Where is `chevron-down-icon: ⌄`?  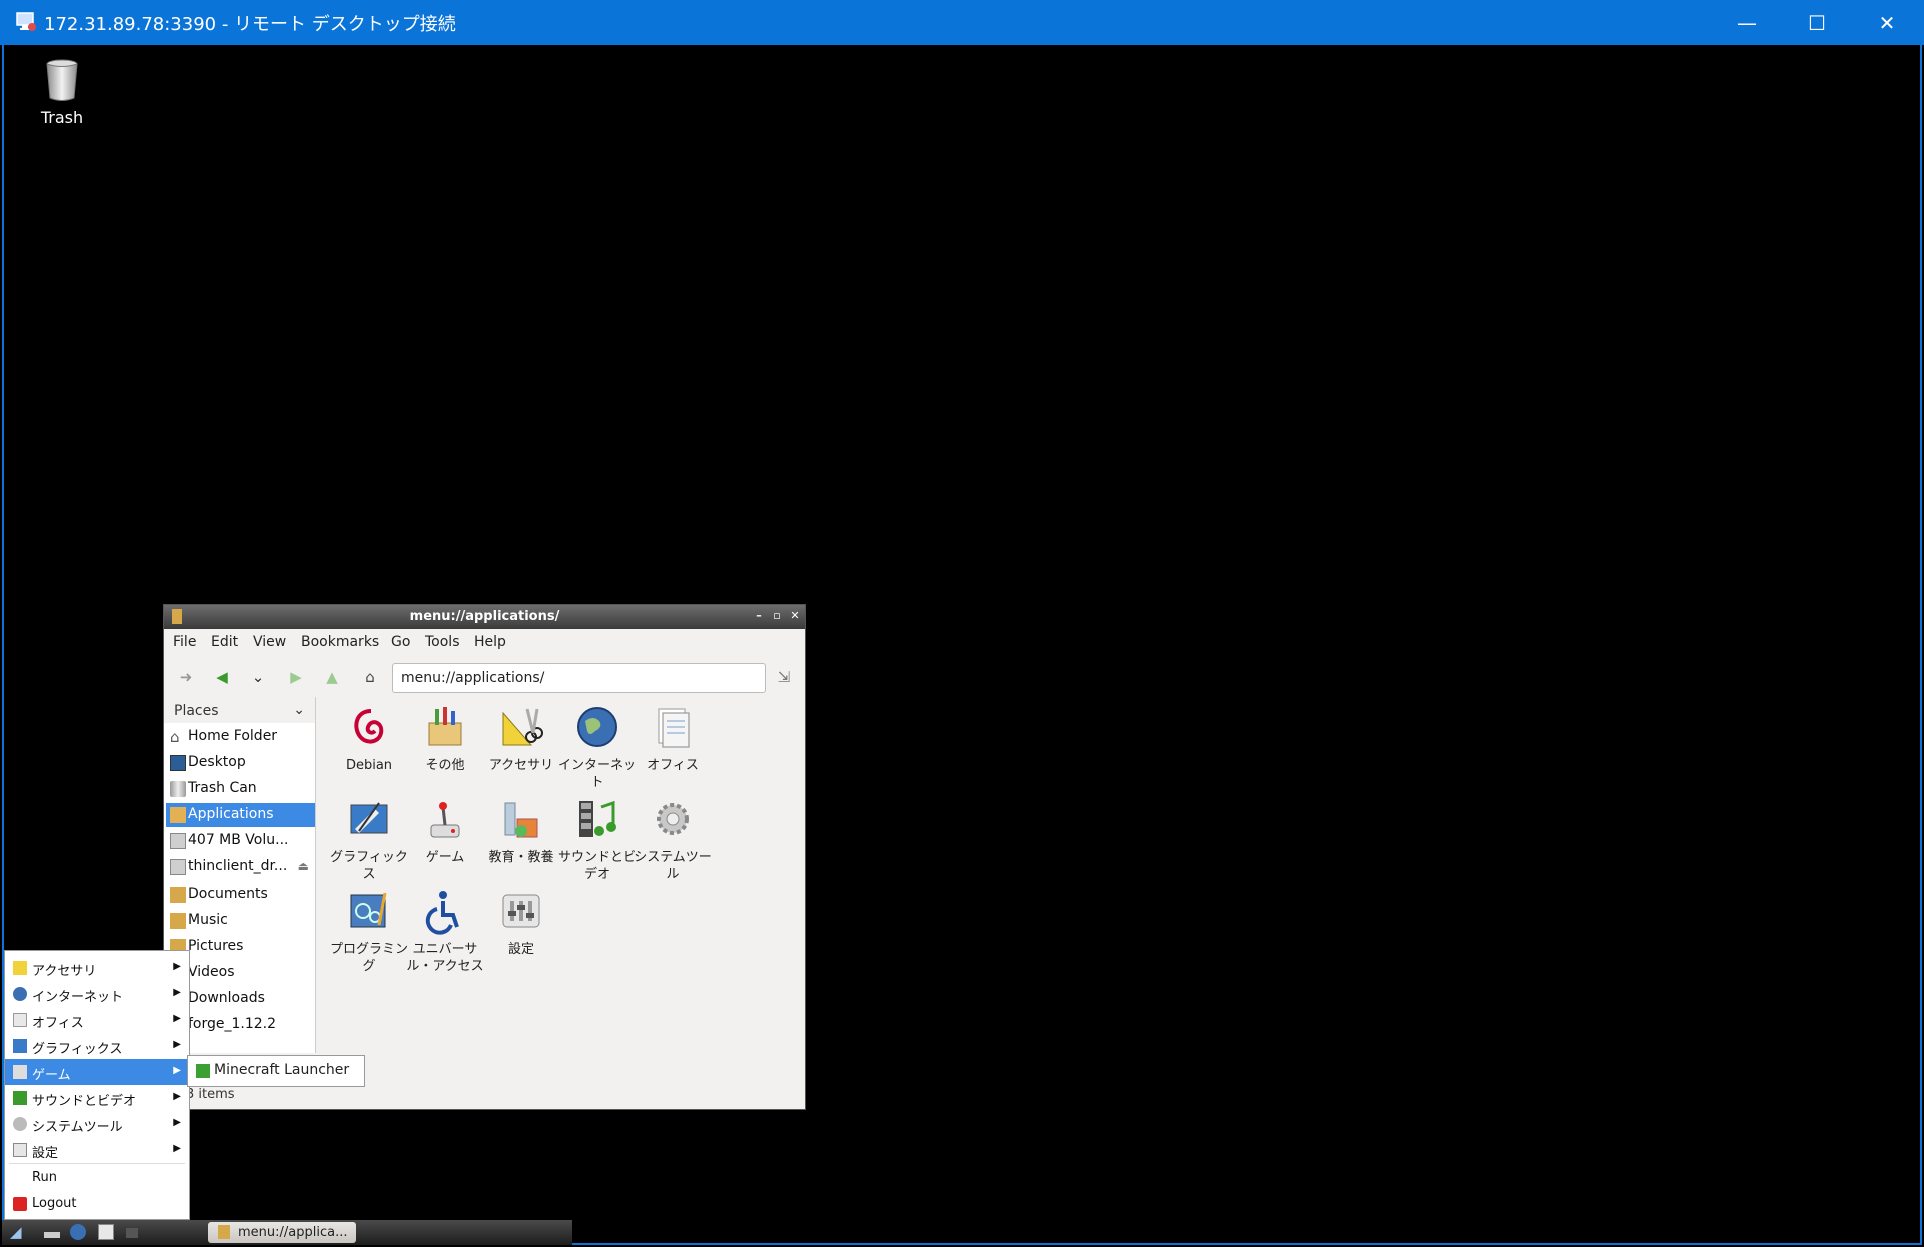 chevron-down-icon: ⌄ is located at coordinates (299, 710).